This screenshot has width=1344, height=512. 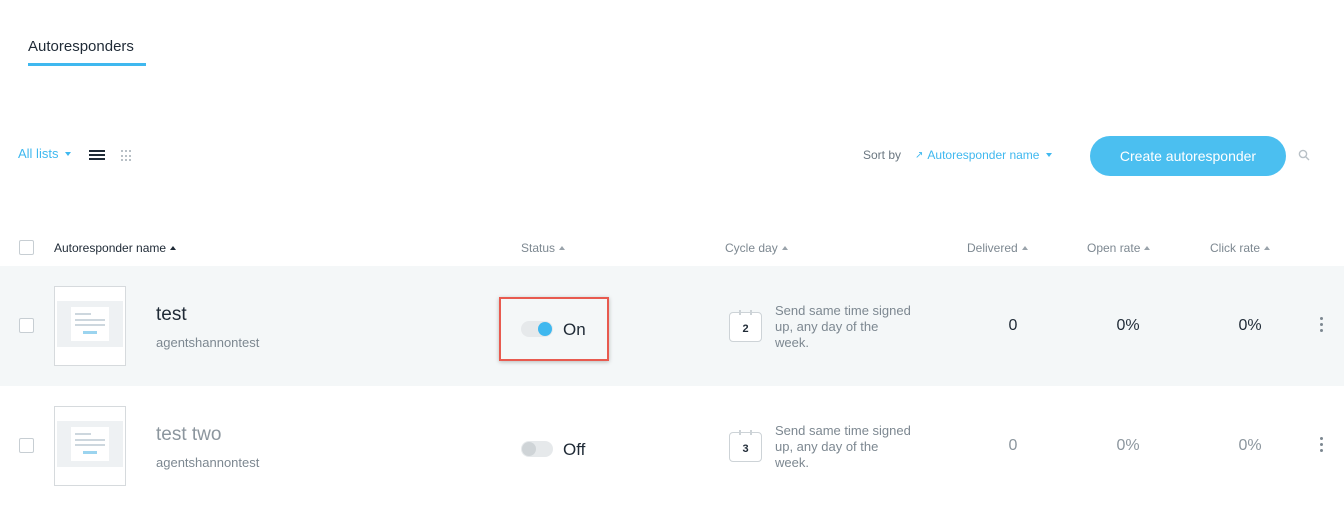 I want to click on column-header-delivered-label: Delivered, so click(x=992, y=248).